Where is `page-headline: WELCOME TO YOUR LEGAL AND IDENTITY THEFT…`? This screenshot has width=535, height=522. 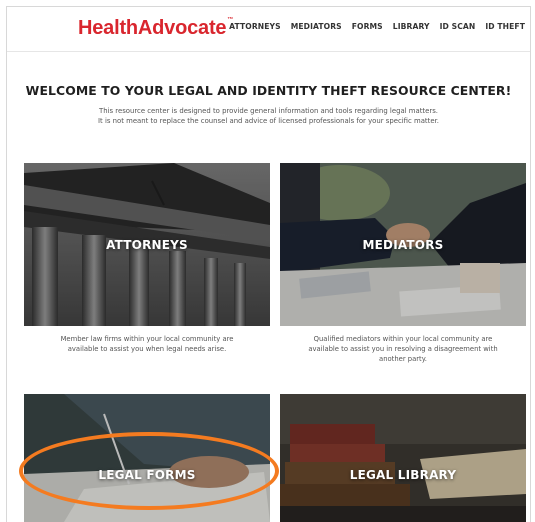 page-headline: WELCOME TO YOUR LEGAL AND IDENTITY THEFT… is located at coordinates (268, 90).